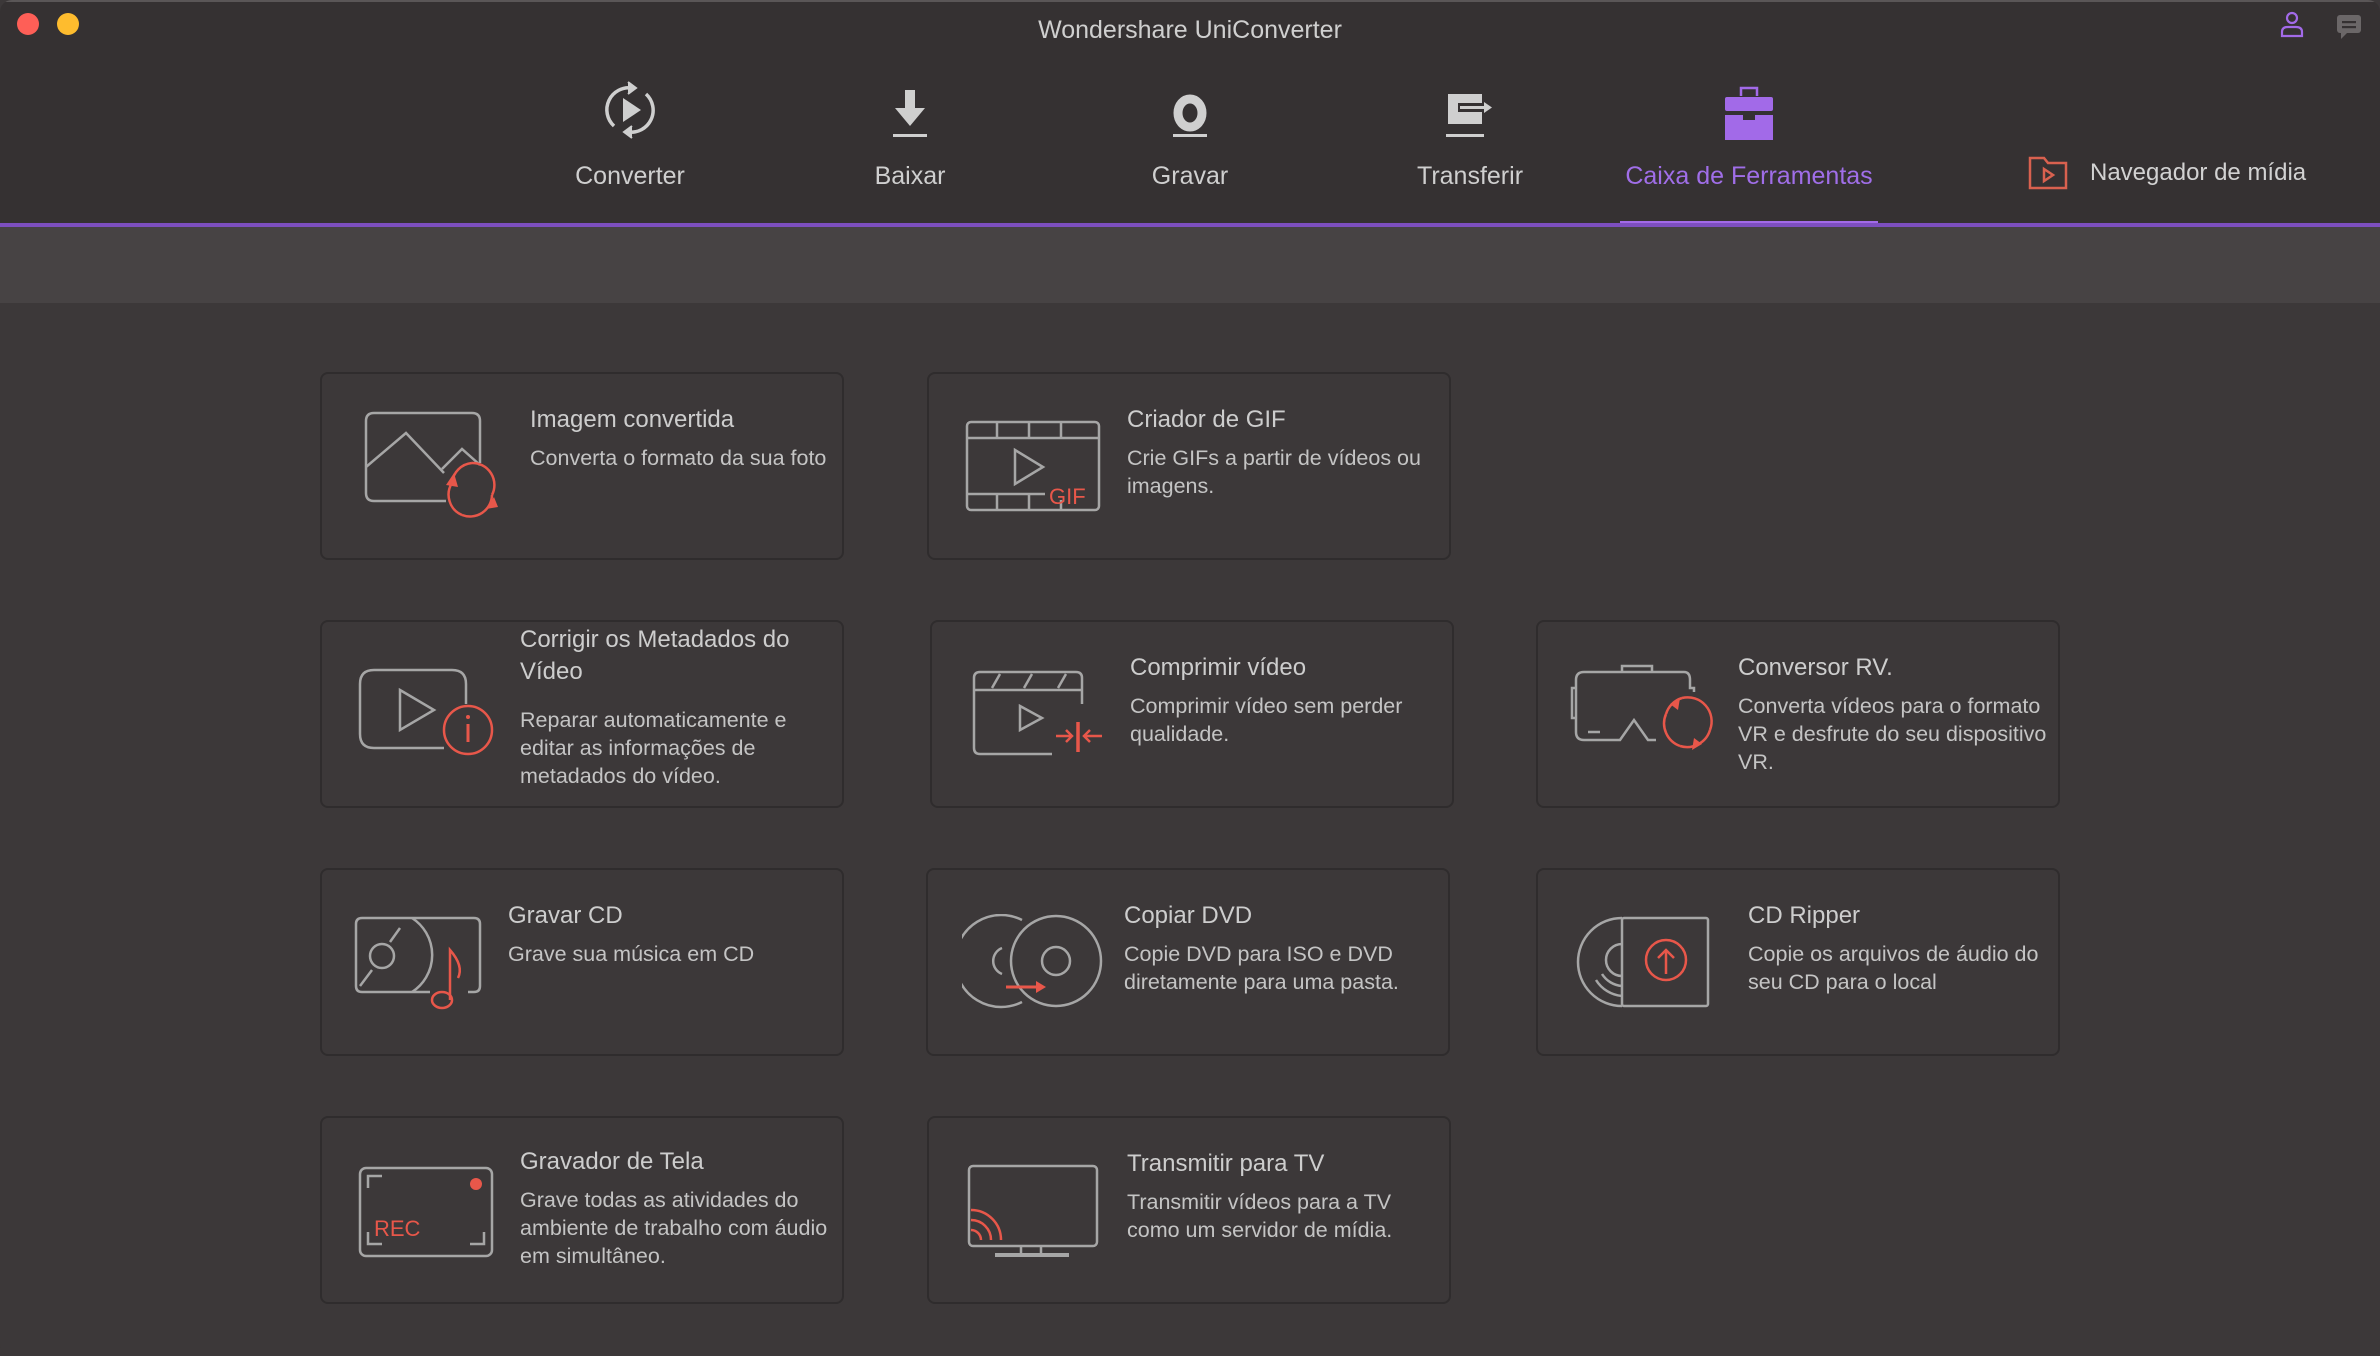 Image resolution: width=2380 pixels, height=1356 pixels. I want to click on tool-title: Imagem convertida, so click(632, 419).